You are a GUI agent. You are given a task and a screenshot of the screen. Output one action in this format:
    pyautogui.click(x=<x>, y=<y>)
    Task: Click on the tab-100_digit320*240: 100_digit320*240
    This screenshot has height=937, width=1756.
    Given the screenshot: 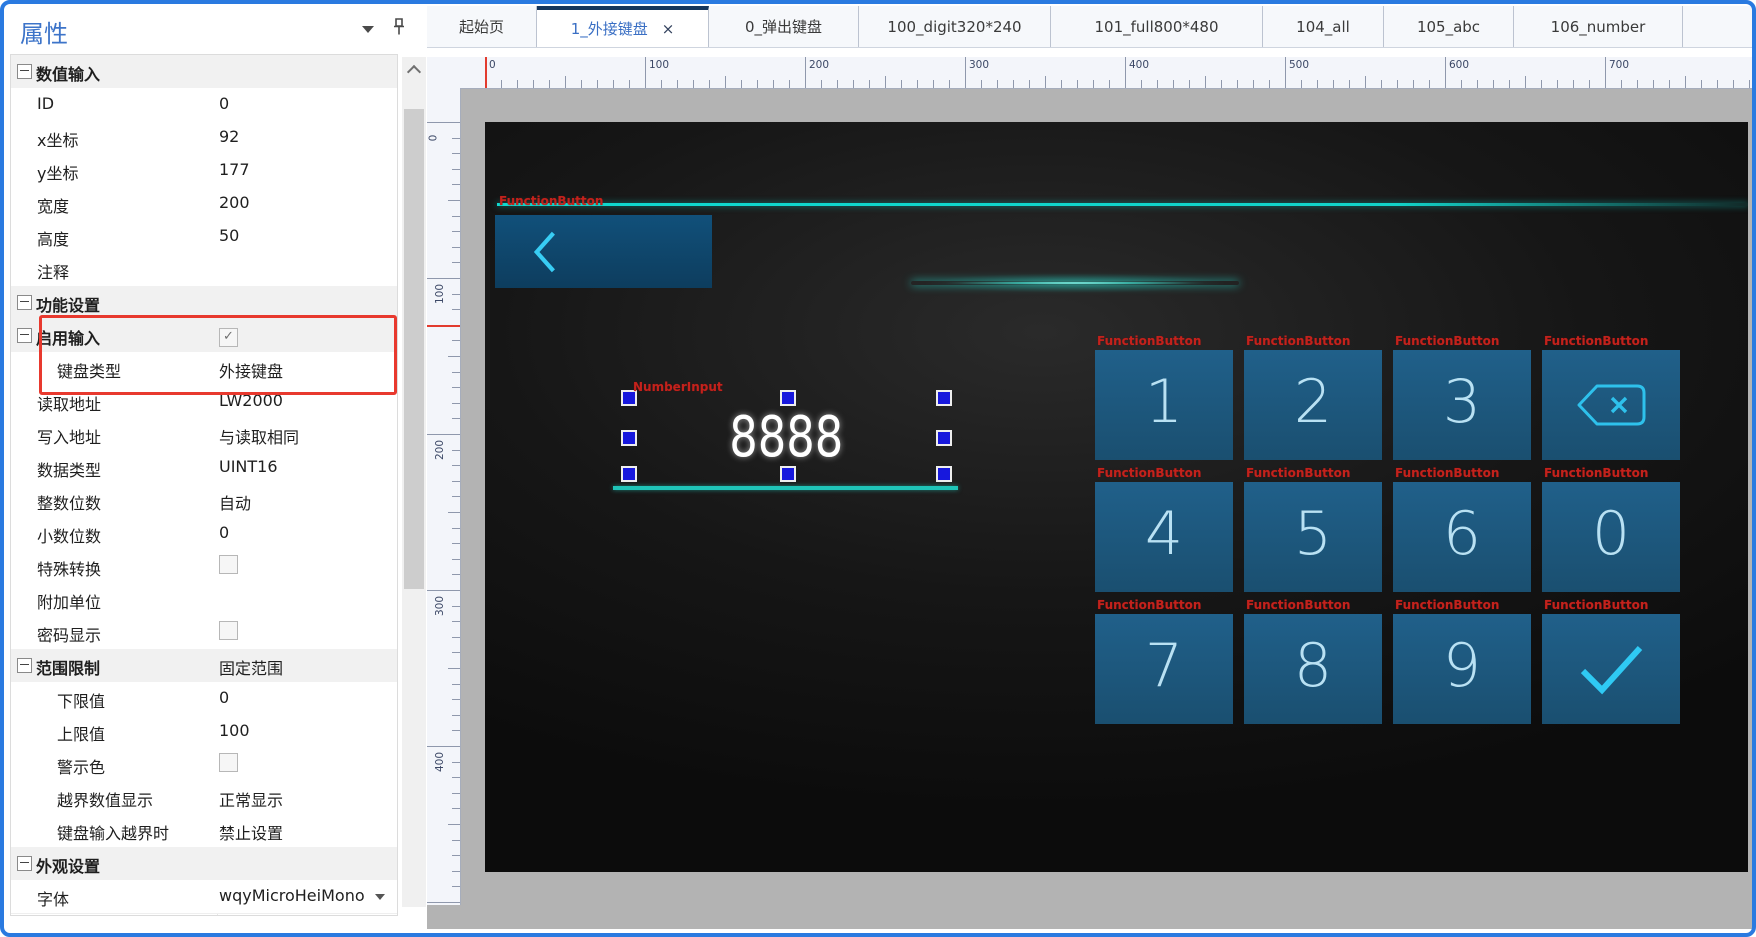 What is the action you would take?
    pyautogui.click(x=955, y=26)
    